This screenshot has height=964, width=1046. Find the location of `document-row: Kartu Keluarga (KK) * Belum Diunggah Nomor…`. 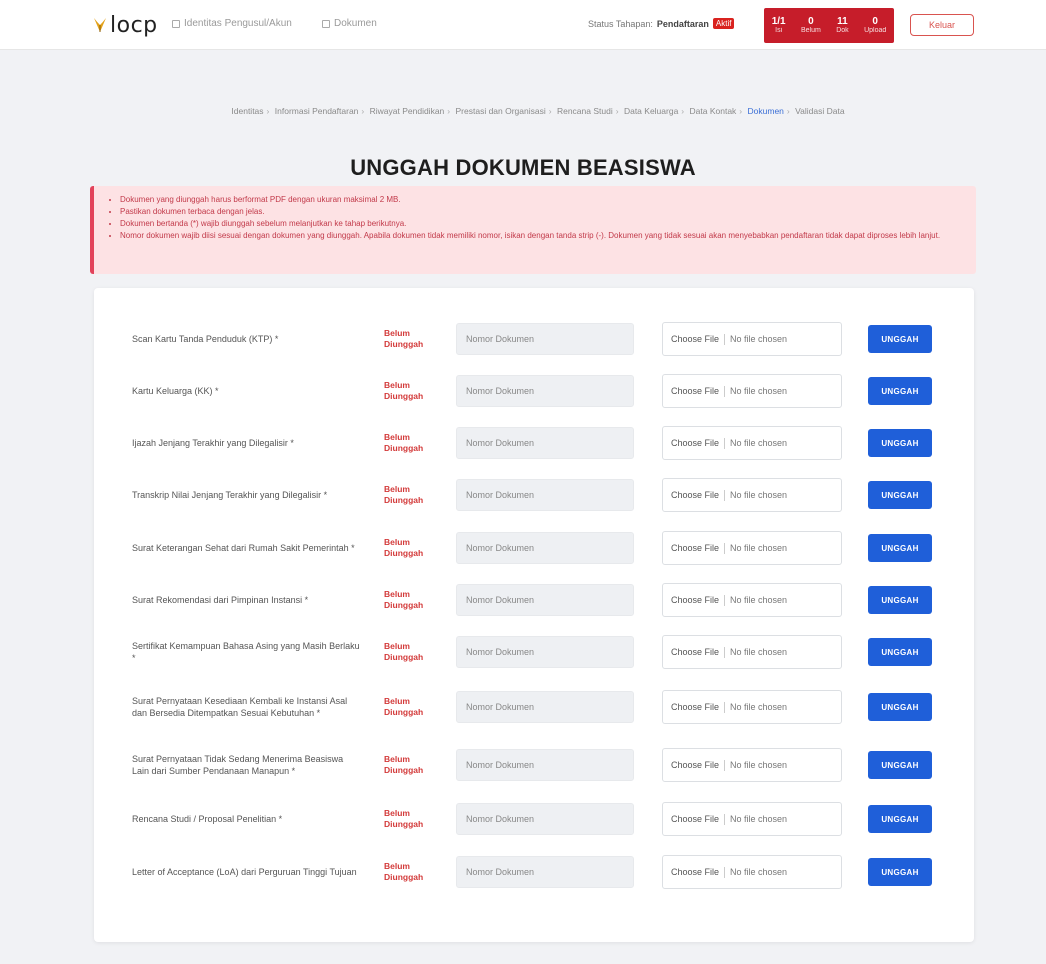

document-row: Kartu Keluarga (KK) * Belum Diunggah Nomor… is located at coordinates (534, 391).